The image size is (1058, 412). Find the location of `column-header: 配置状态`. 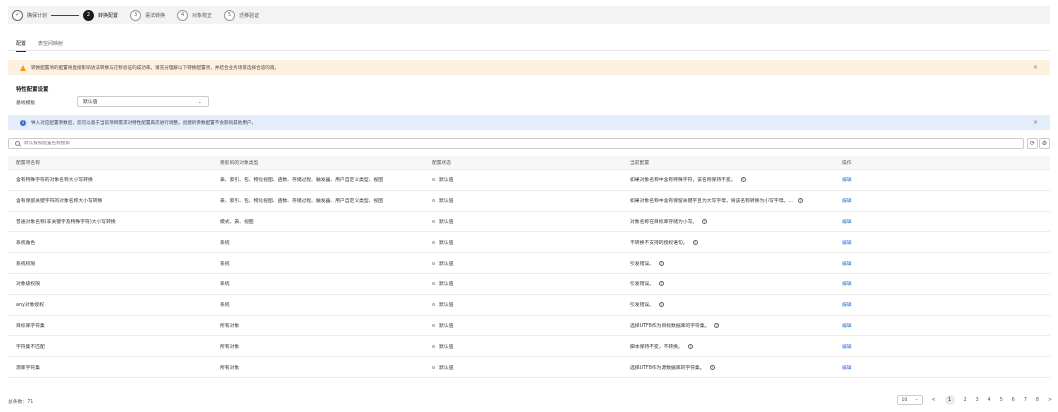

column-header: 配置状态 is located at coordinates (442, 163).